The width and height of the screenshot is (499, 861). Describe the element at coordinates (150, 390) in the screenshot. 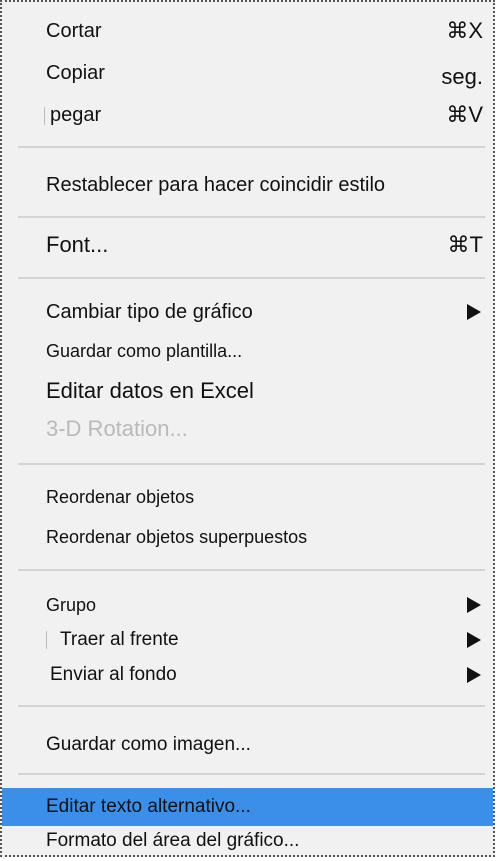

I see `menu-item-label: Editar datos en Excel` at that location.